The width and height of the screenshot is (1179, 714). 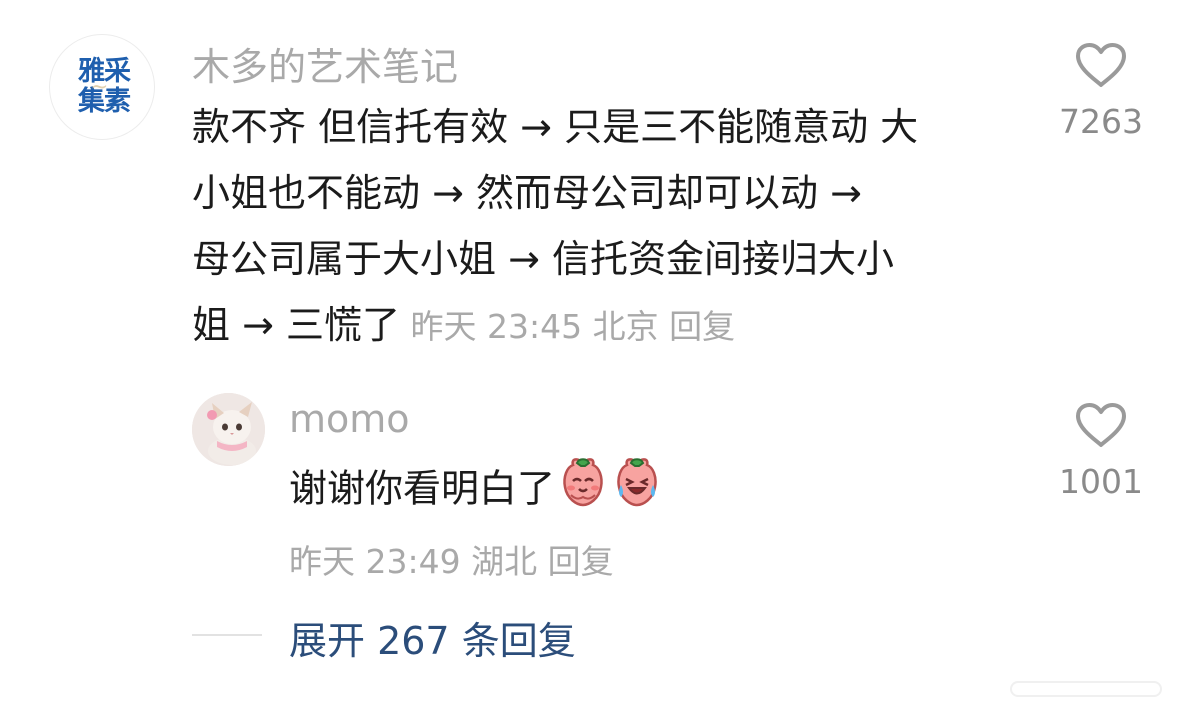 I want to click on reply-location: 湖北, so click(x=504, y=561).